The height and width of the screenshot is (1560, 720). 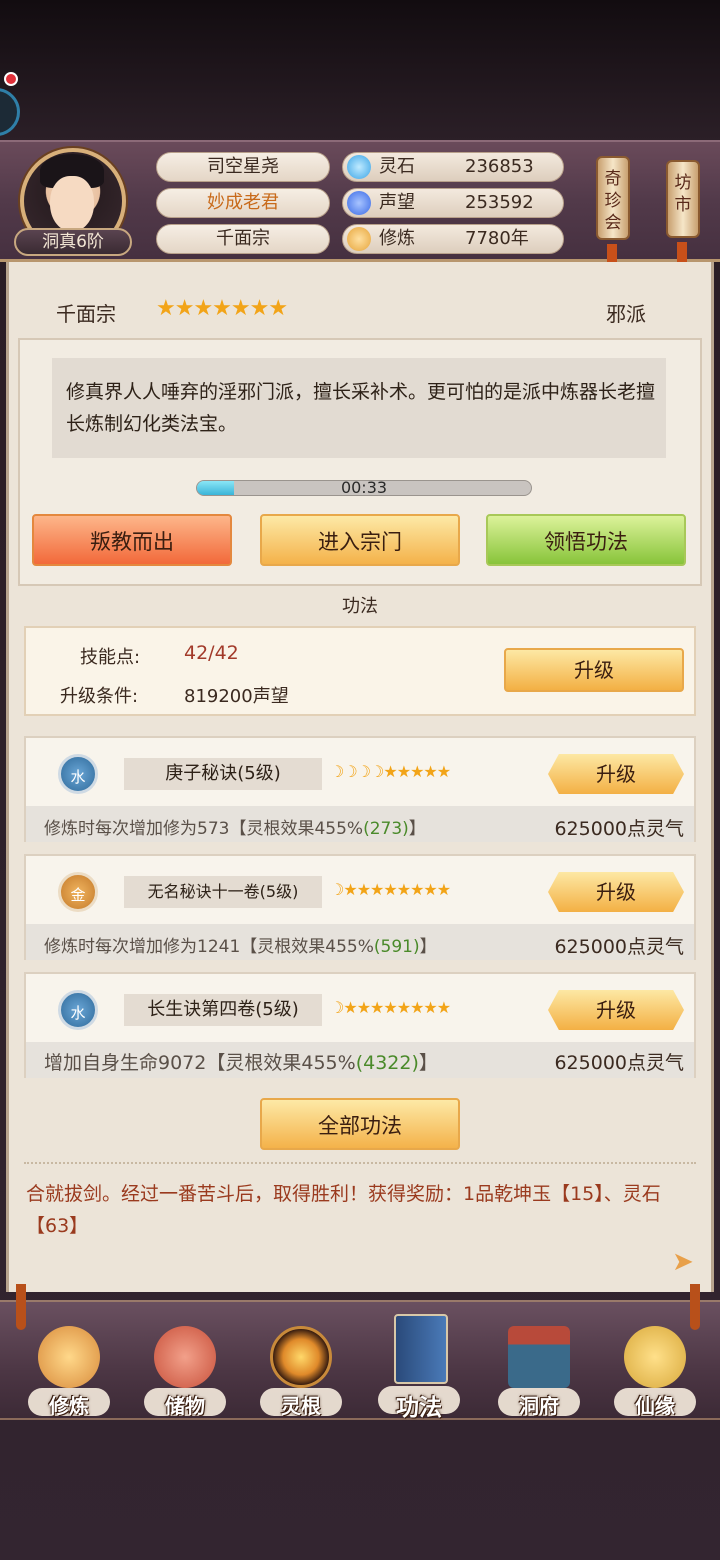 I want to click on nav-gongfa: 功法, so click(x=419, y=1365).